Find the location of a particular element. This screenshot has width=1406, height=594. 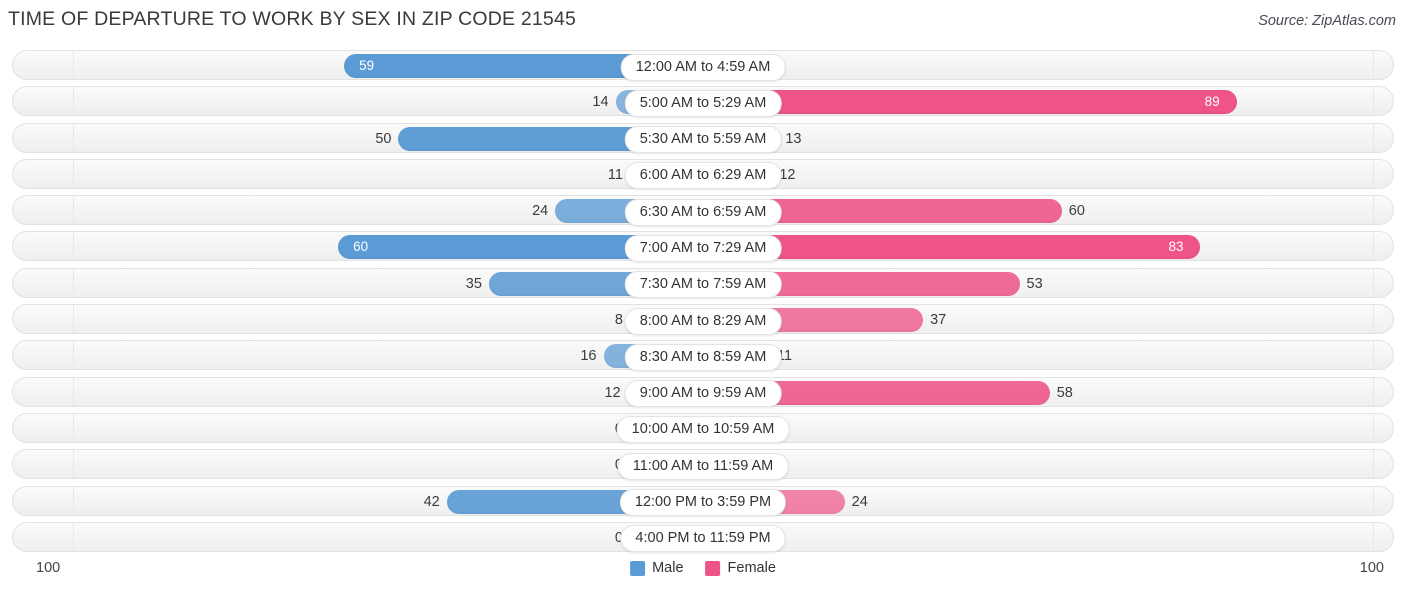

bar-value-male: 59 is located at coordinates (367, 65).